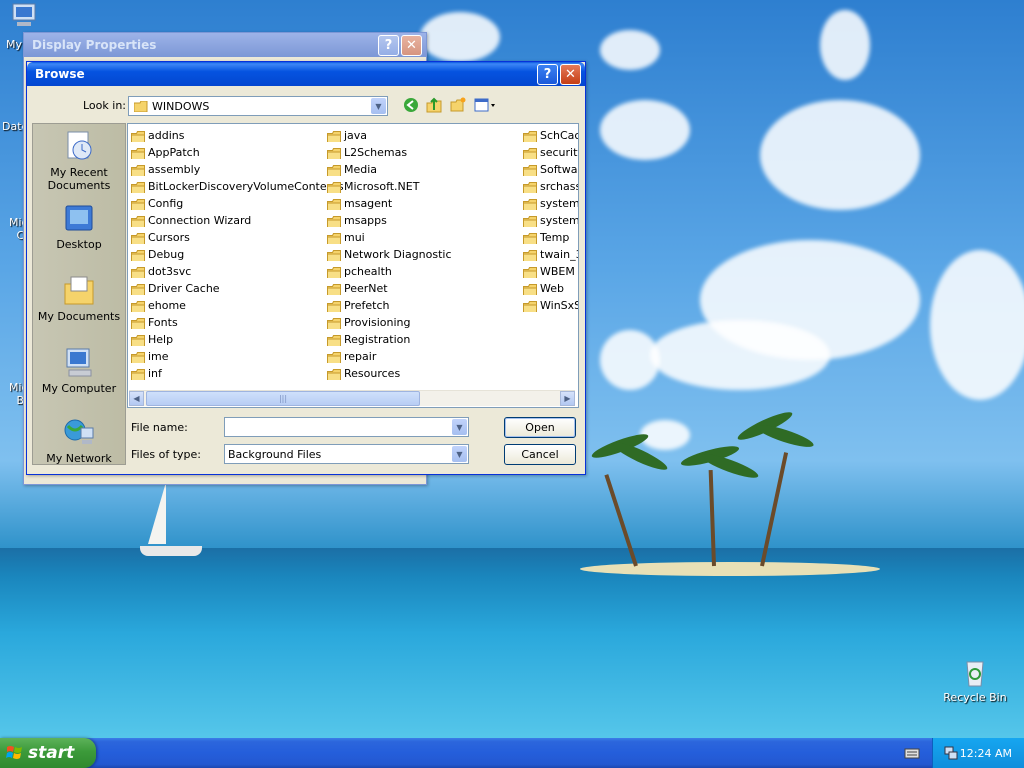 The width and height of the screenshot is (1024, 768). I want to click on new-folder-button, so click(458, 105).